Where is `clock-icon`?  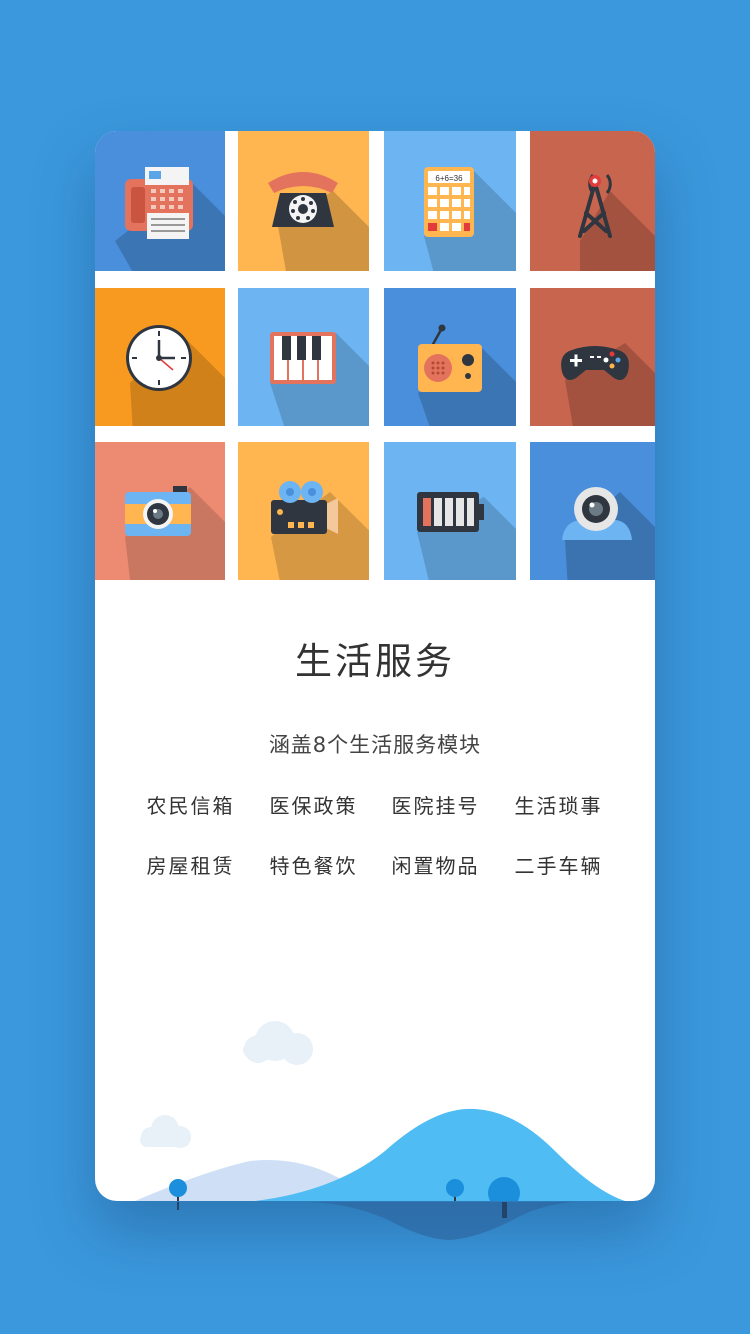
clock-icon is located at coordinates (175, 375).